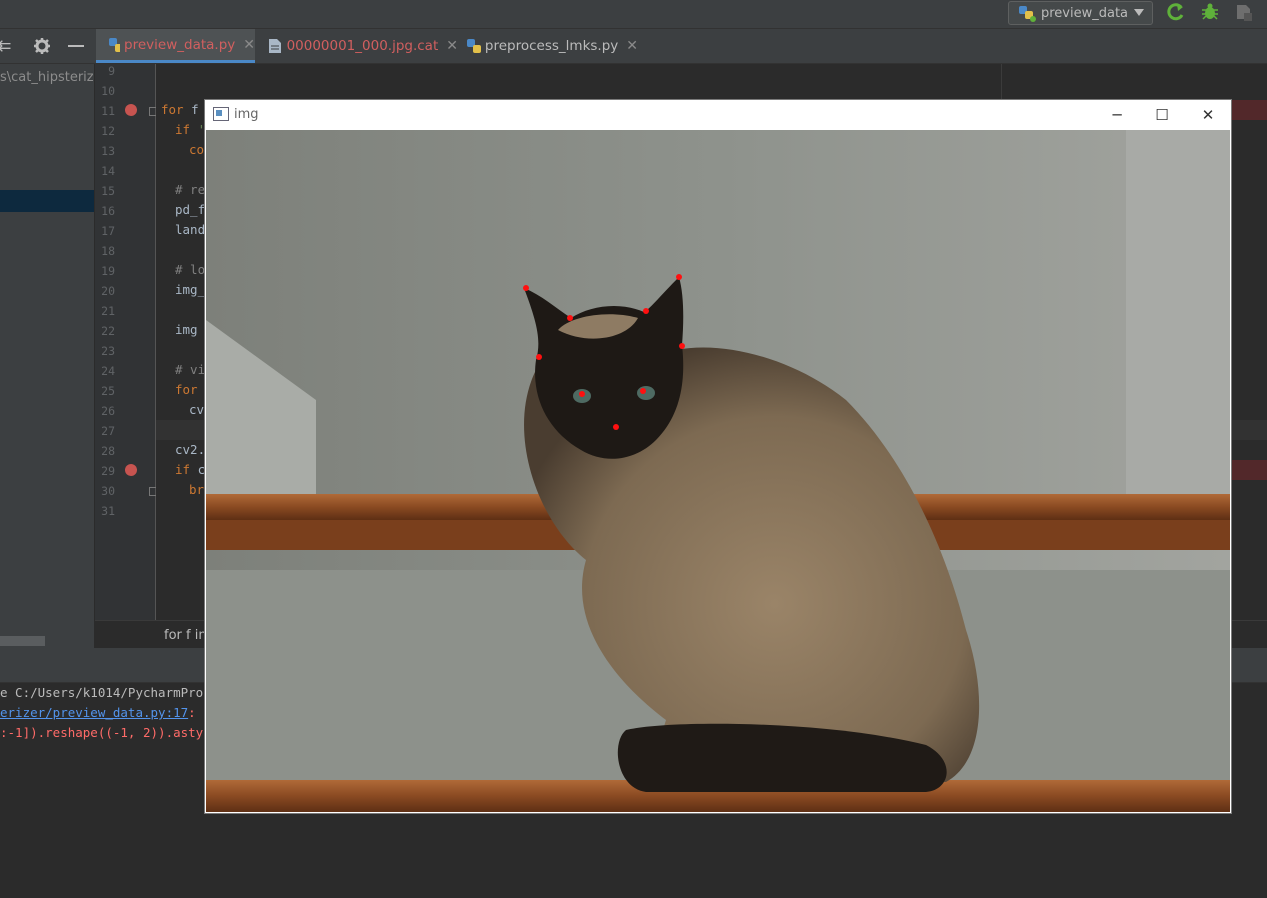 This screenshot has height=898, width=1267. What do you see at coordinates (1162, 115) in the screenshot?
I see `maximize-button: ☐` at bounding box center [1162, 115].